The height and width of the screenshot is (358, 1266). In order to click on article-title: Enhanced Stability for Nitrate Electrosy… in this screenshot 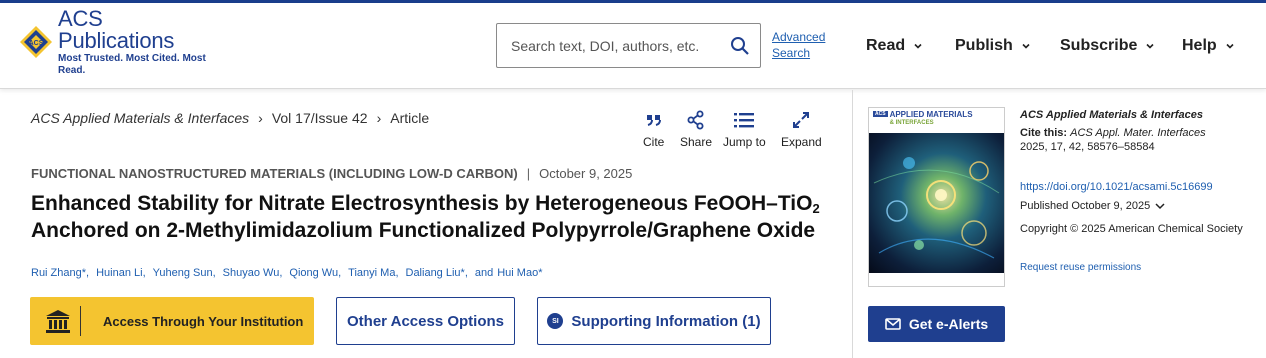, I will do `click(431, 217)`.